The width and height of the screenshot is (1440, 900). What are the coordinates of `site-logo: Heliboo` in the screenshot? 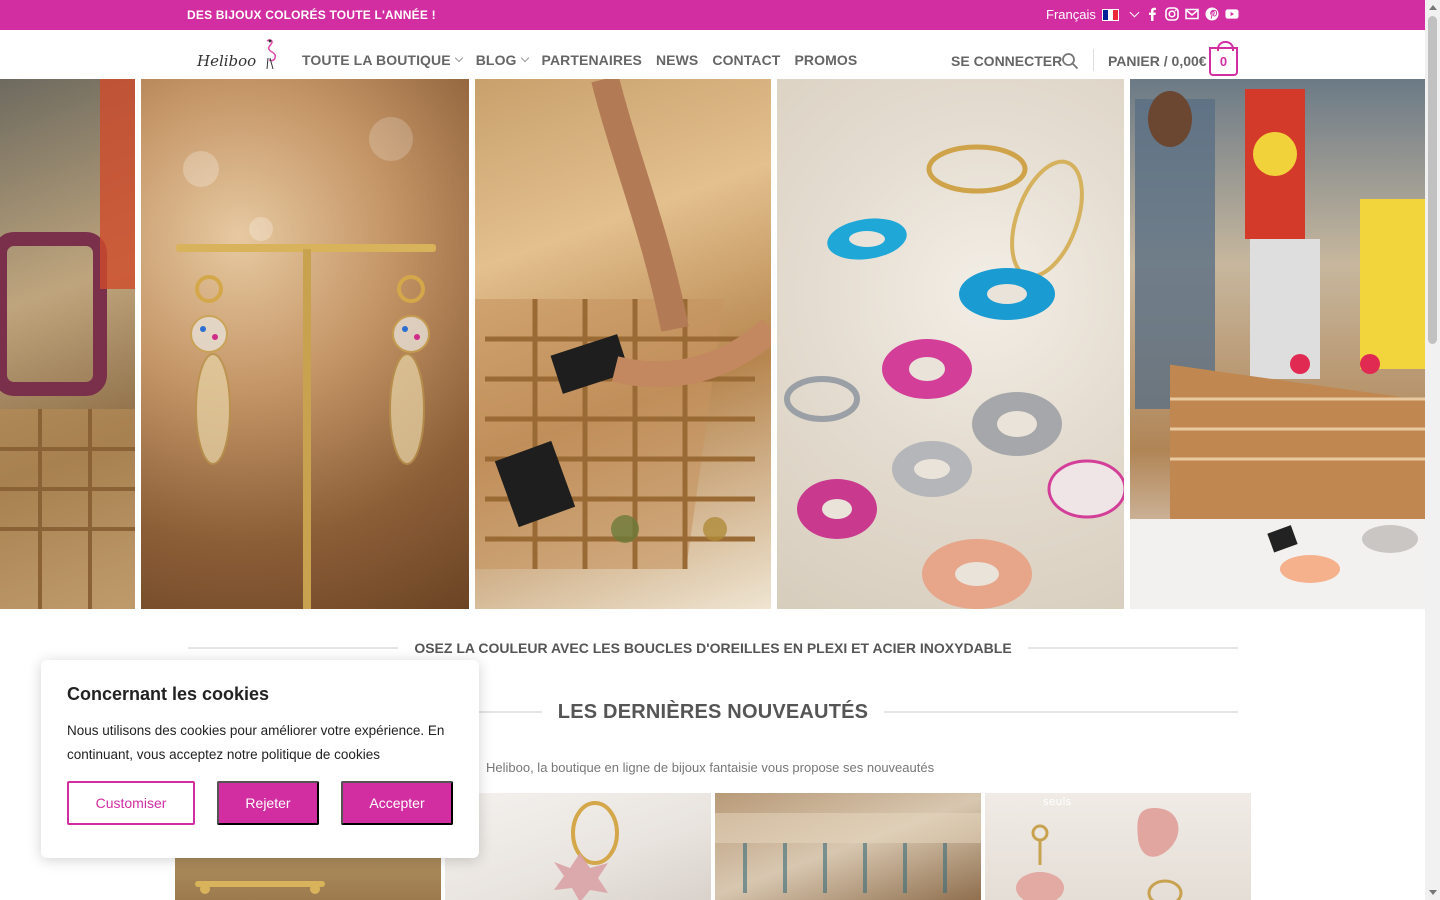 It's located at (239, 54).